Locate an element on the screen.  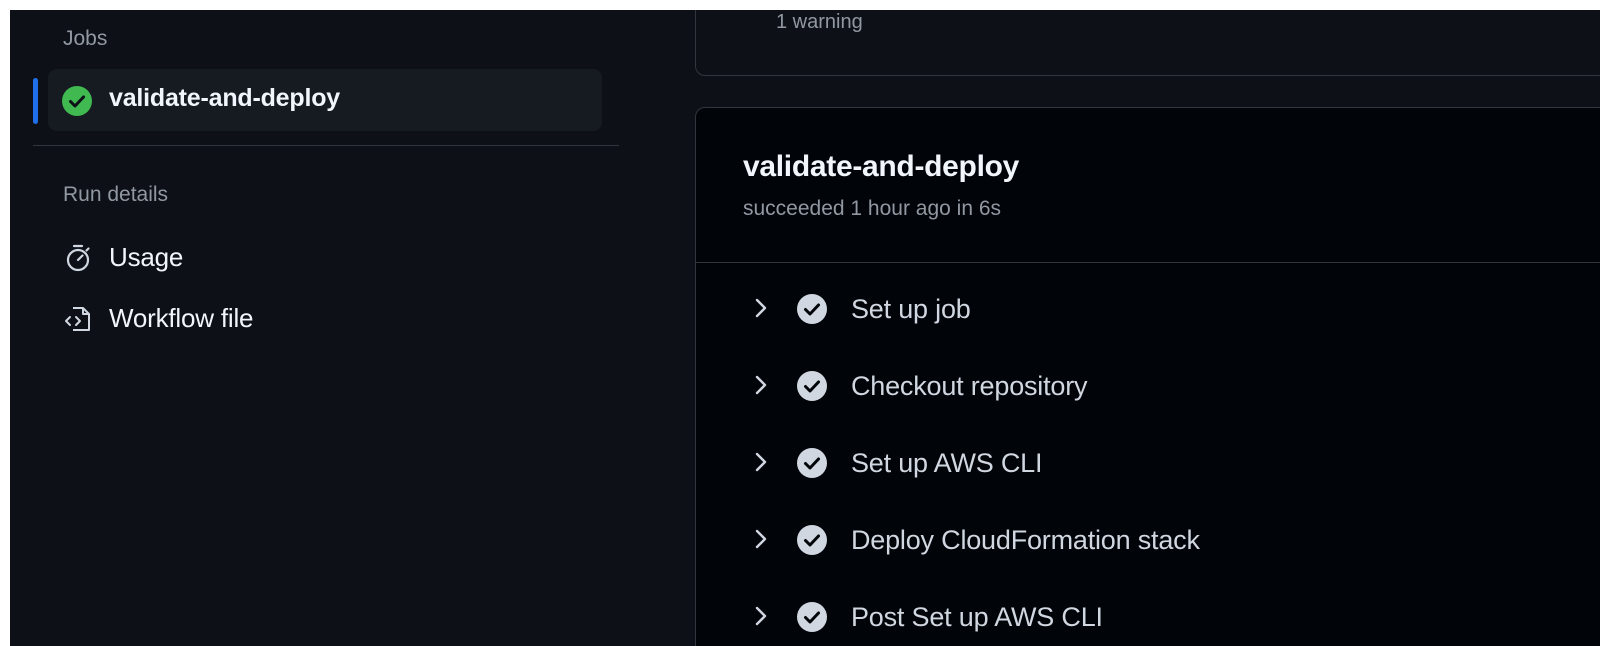
sidebar-item-label: Workflow file is located at coordinates (181, 318).